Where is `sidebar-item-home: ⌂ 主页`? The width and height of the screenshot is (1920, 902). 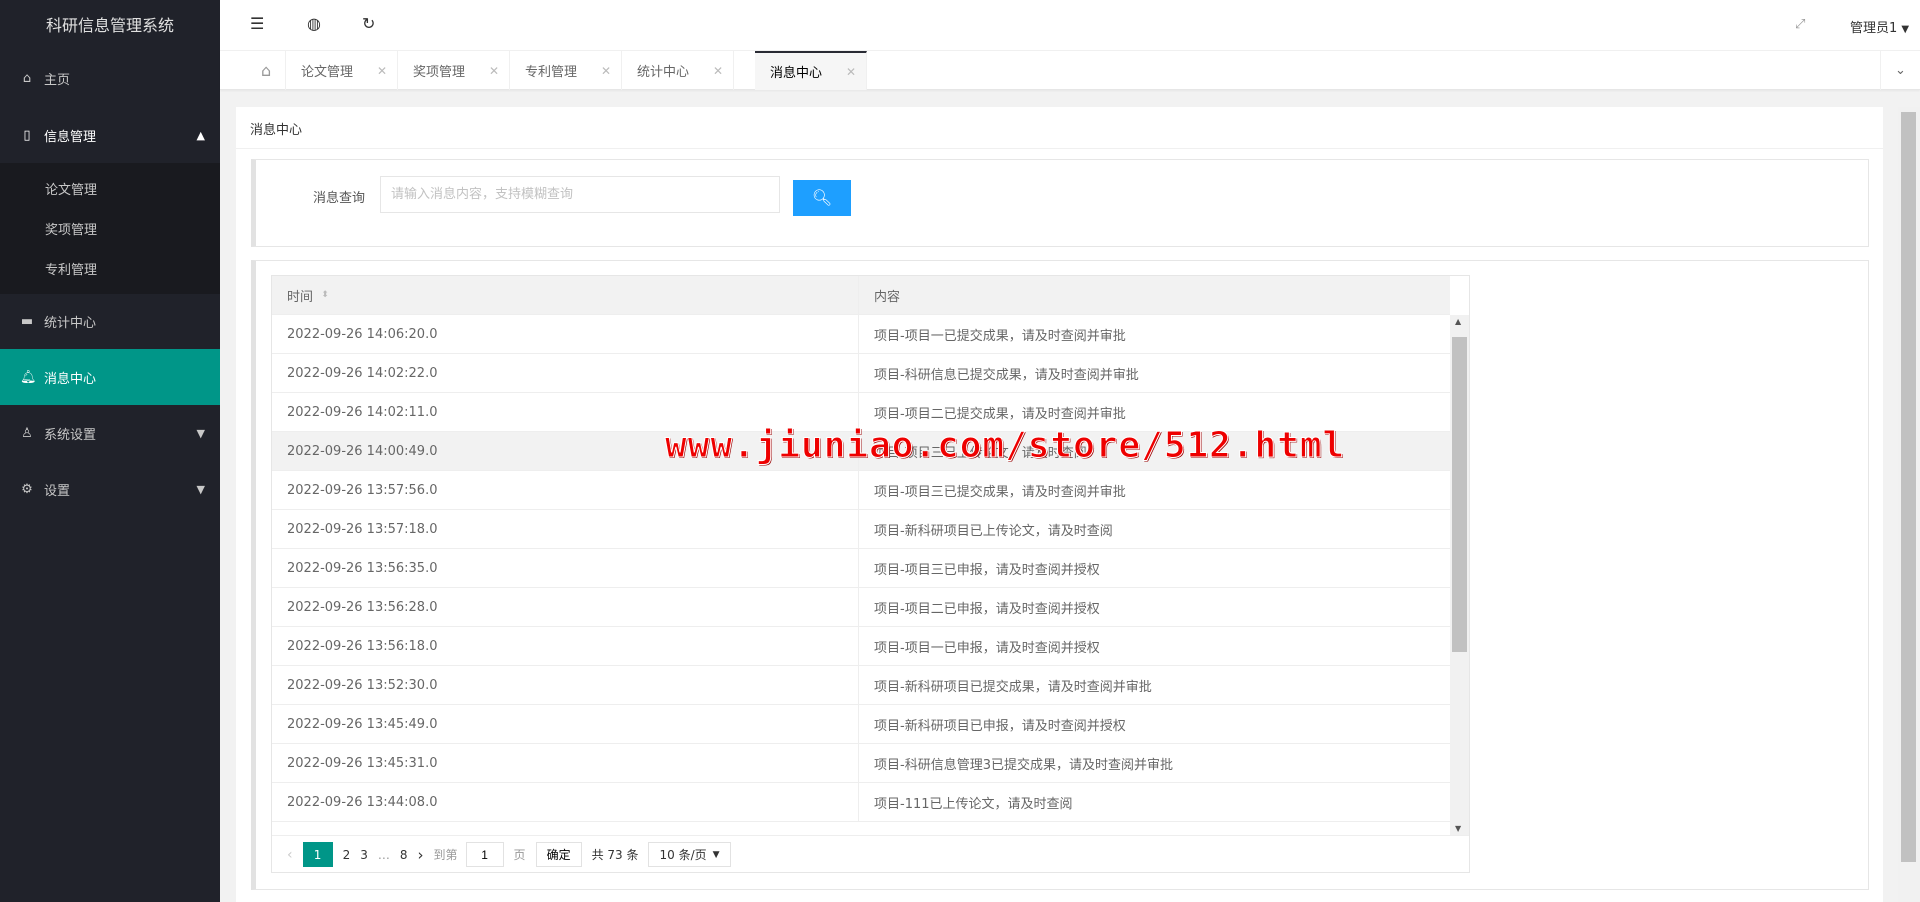 sidebar-item-home: ⌂ 主页 is located at coordinates (110, 78).